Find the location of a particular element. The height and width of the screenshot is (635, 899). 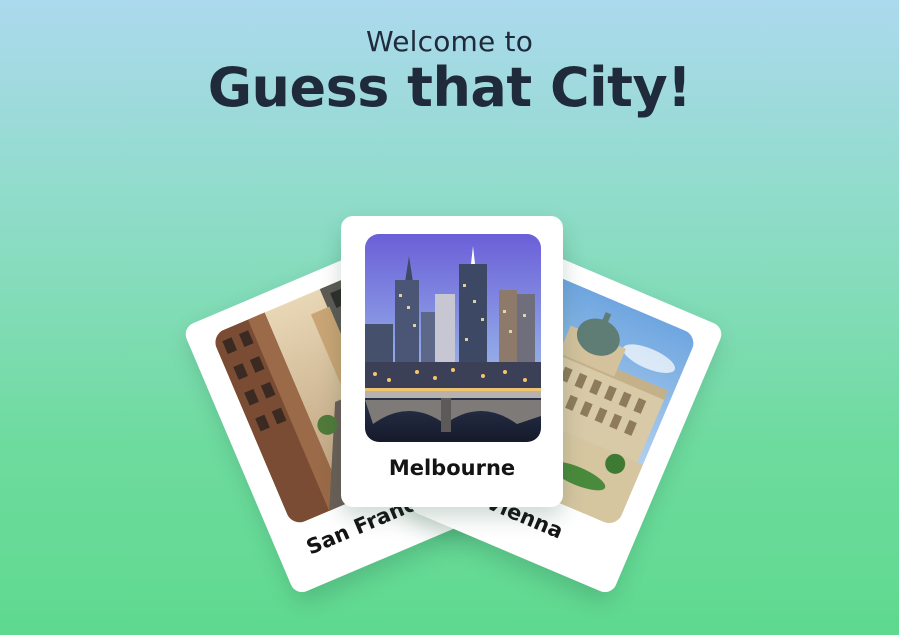

game-title: Guess that City! is located at coordinates (449, 87).